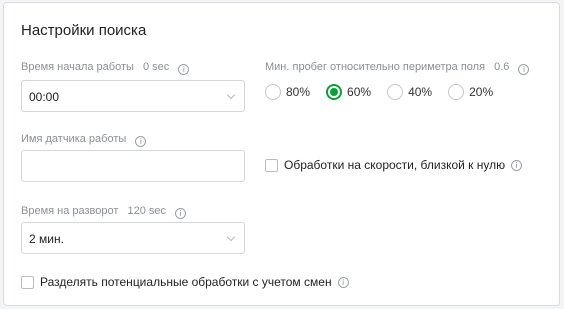  Describe the element at coordinates (133, 238) in the screenshot. I see `turn-time-select: 2 мин.` at that location.